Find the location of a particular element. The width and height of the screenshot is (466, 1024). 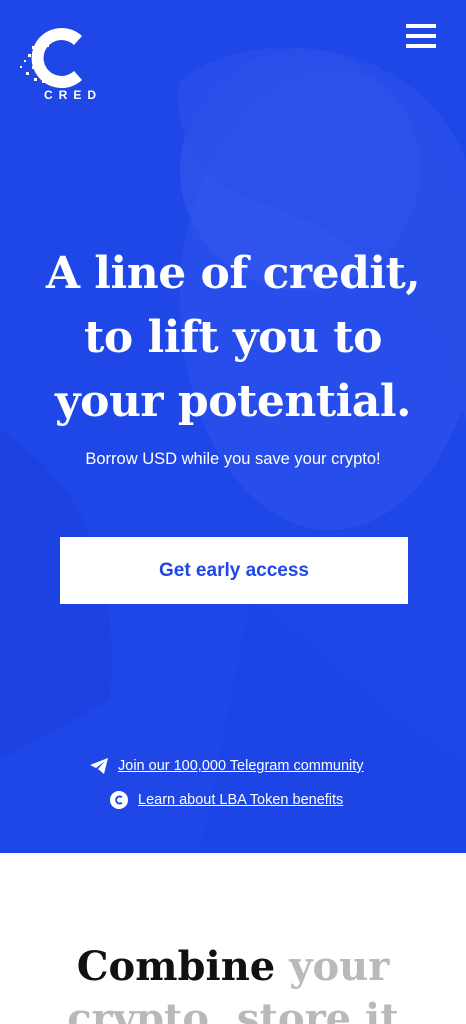

lba-token-link-row: Learn about LBA Token benefits is located at coordinates (225, 800).